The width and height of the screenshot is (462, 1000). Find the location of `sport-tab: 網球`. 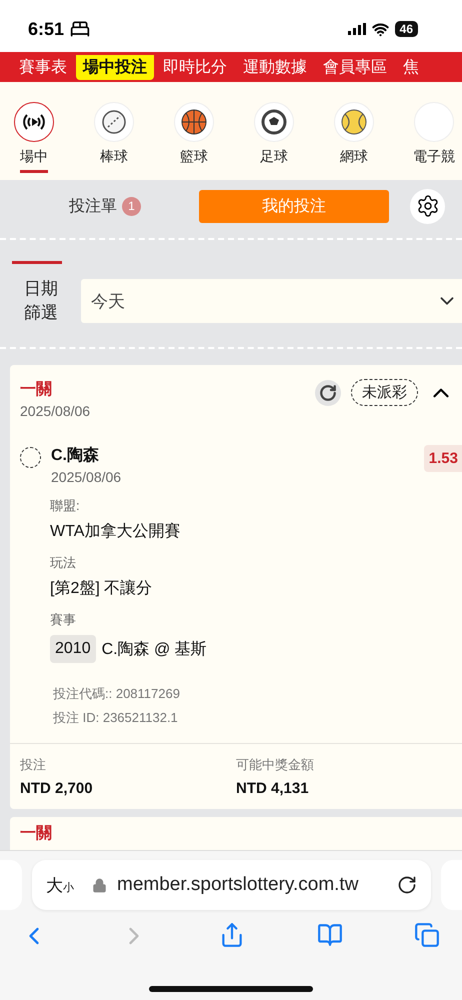

sport-tab: 網球 is located at coordinates (354, 160).